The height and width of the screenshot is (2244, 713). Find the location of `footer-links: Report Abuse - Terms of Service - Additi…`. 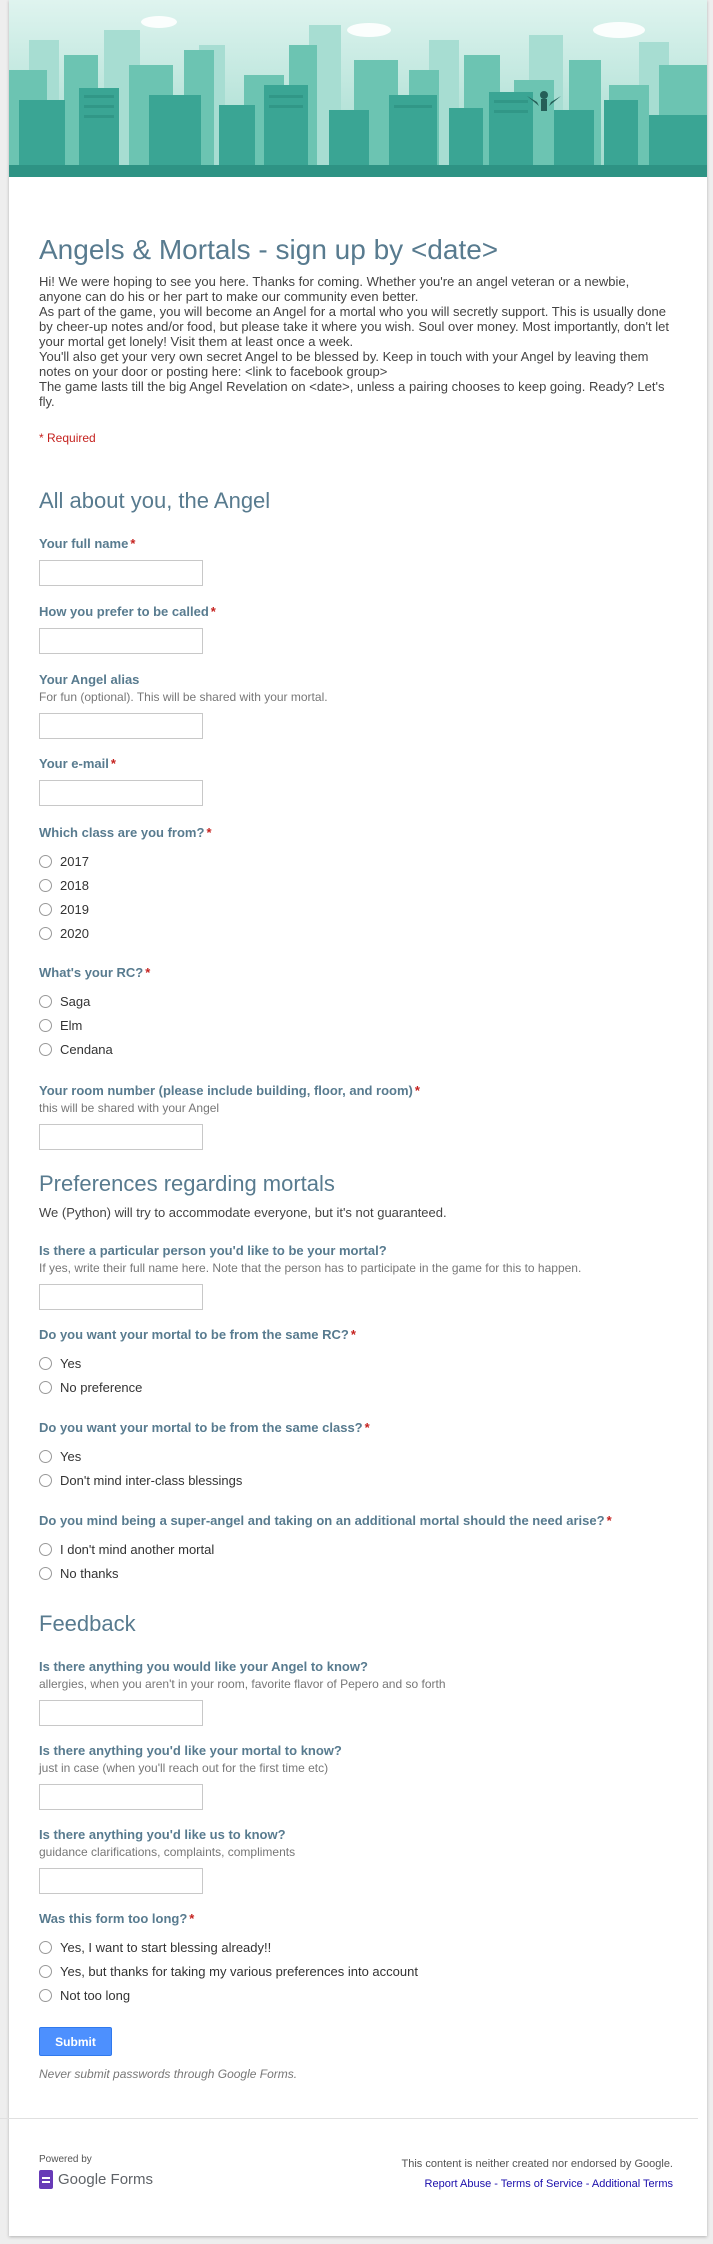

footer-links: Report Abuse - Terms of Service - Additi… is located at coordinates (549, 2184).